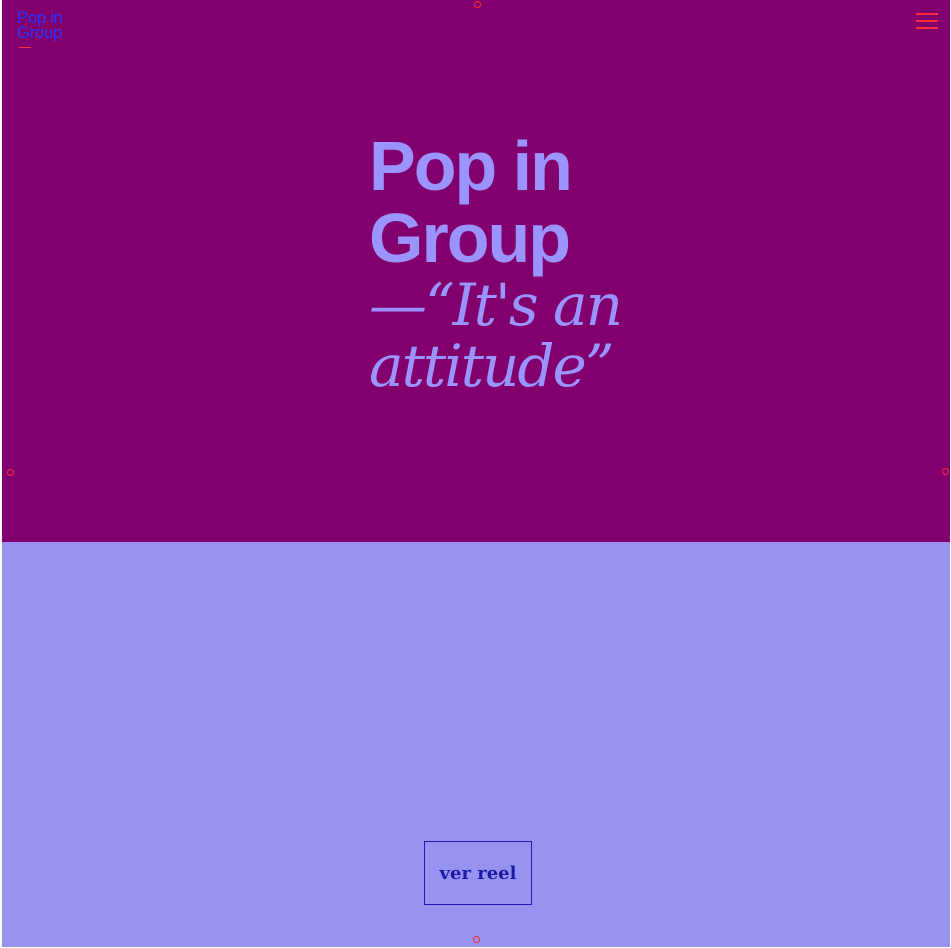  I want to click on headline-tagline-line-2: attitude”, so click(492, 366).